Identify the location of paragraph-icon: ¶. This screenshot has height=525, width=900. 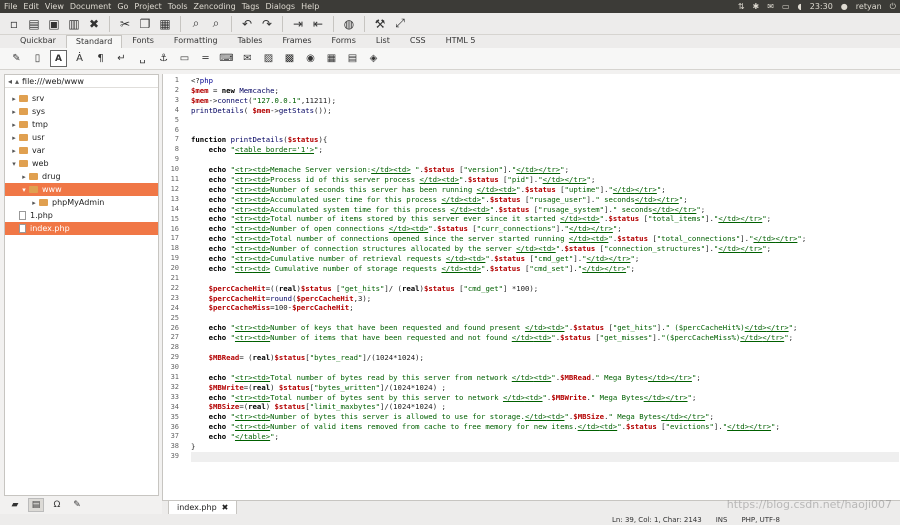
(100, 58).